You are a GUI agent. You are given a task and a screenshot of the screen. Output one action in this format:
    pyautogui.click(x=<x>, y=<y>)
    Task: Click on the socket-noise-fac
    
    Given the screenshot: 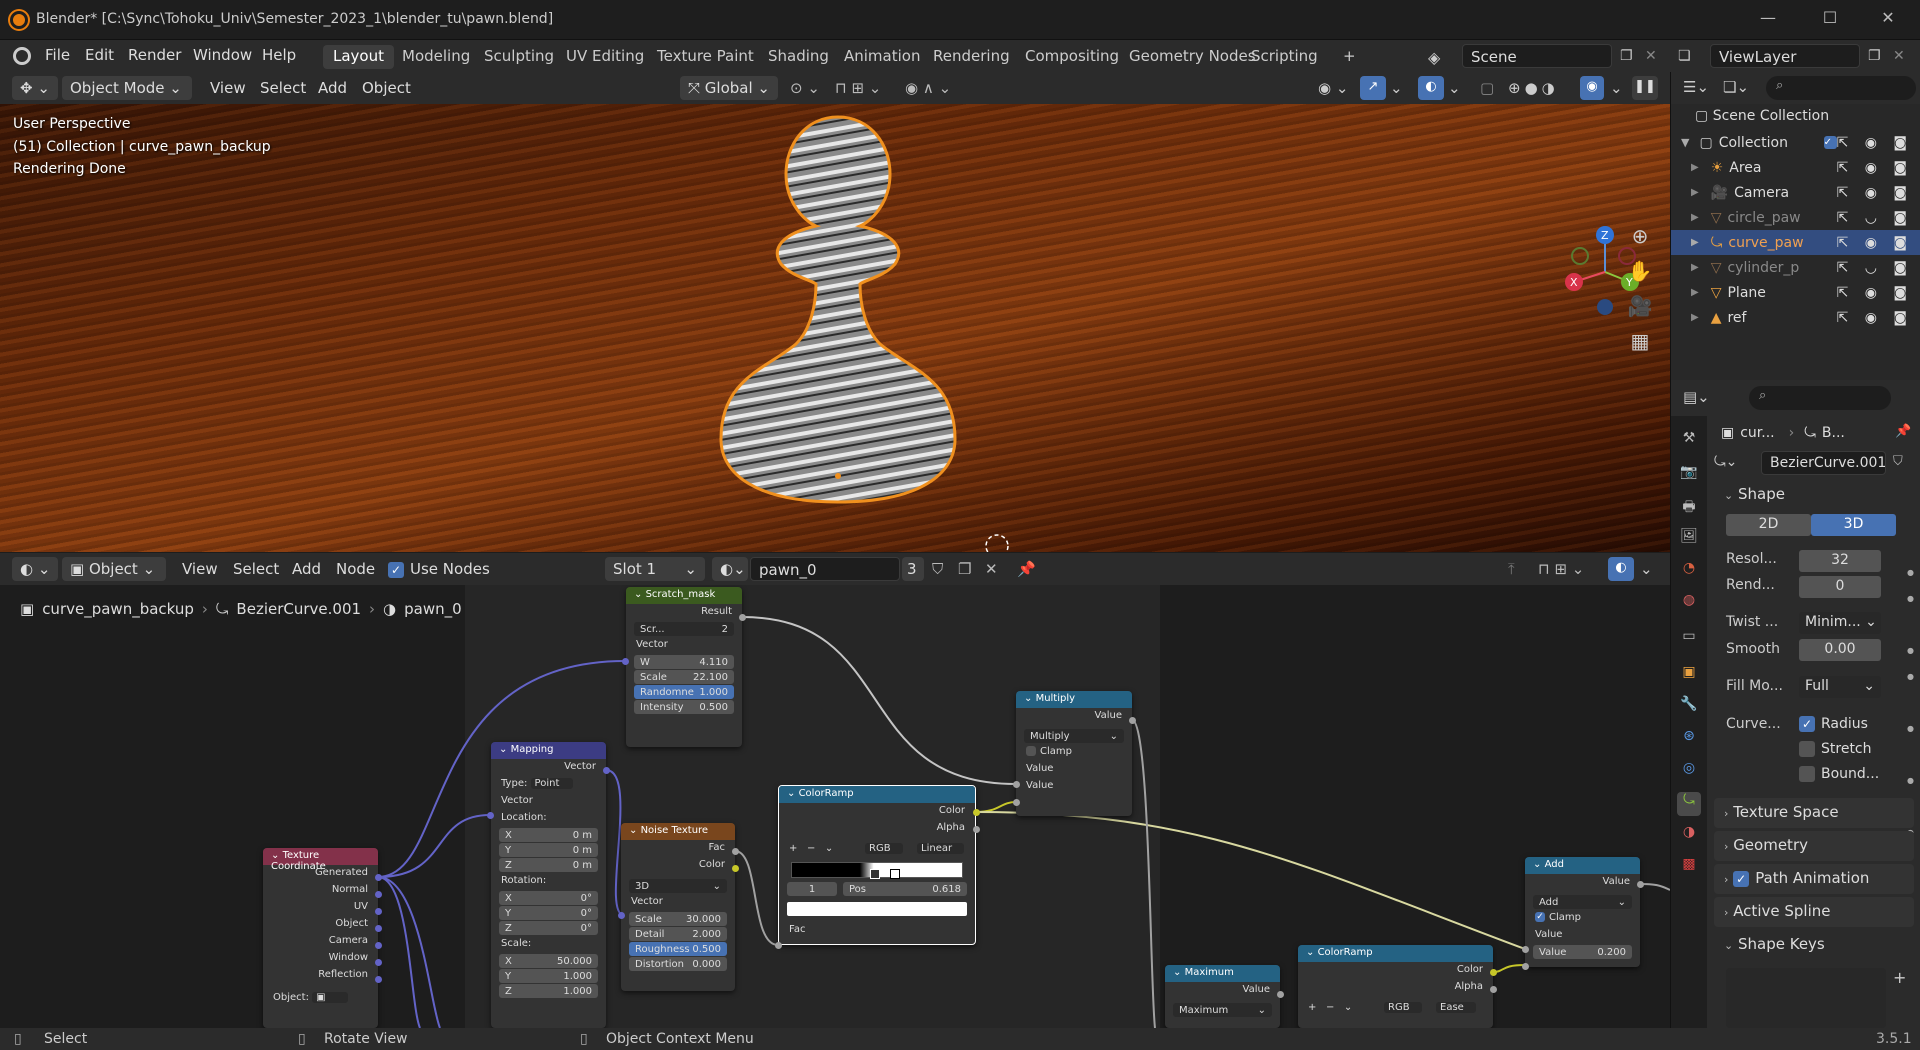 What is the action you would take?
    pyautogui.click(x=735, y=851)
    